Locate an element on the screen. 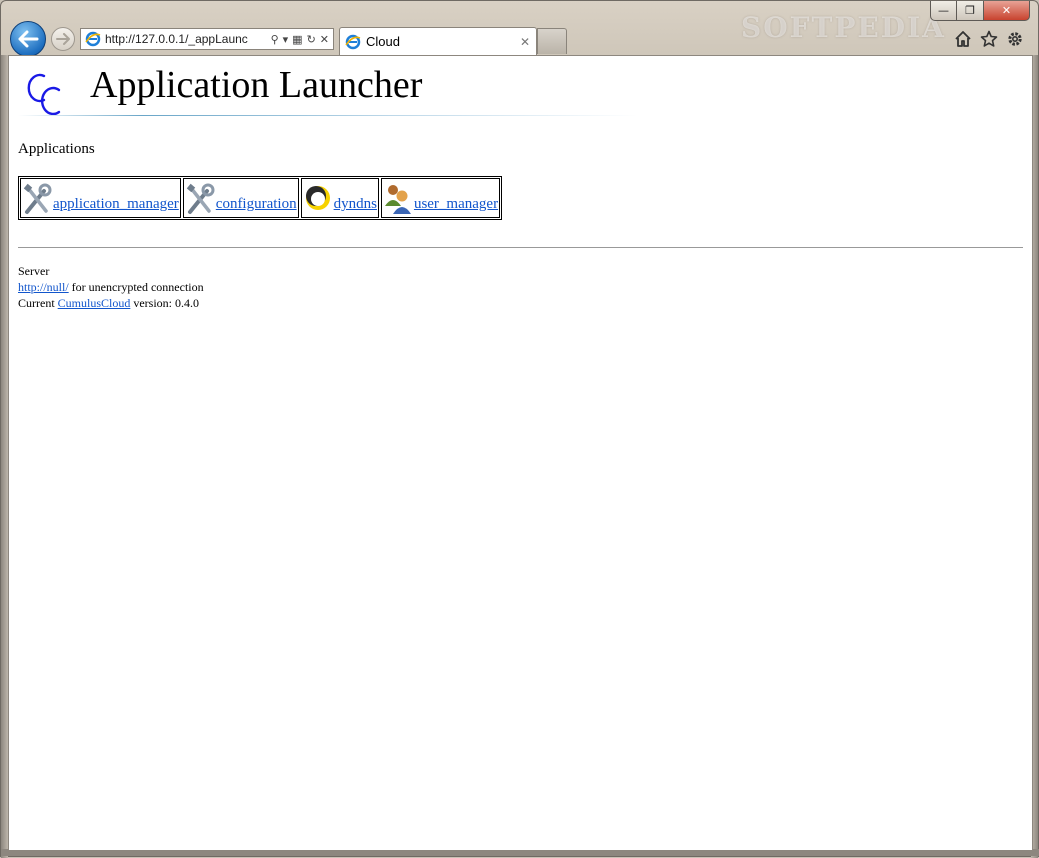 Image resolution: width=1039 pixels, height=858 pixels. app-configuration: configuration is located at coordinates (240, 198).